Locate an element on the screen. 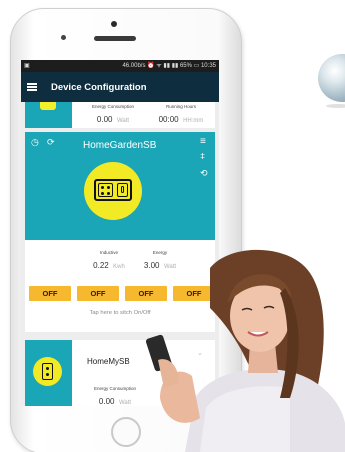 Image resolution: width=345 pixels, height=452 pixels. sphere-shadow is located at coordinates (335, 106).